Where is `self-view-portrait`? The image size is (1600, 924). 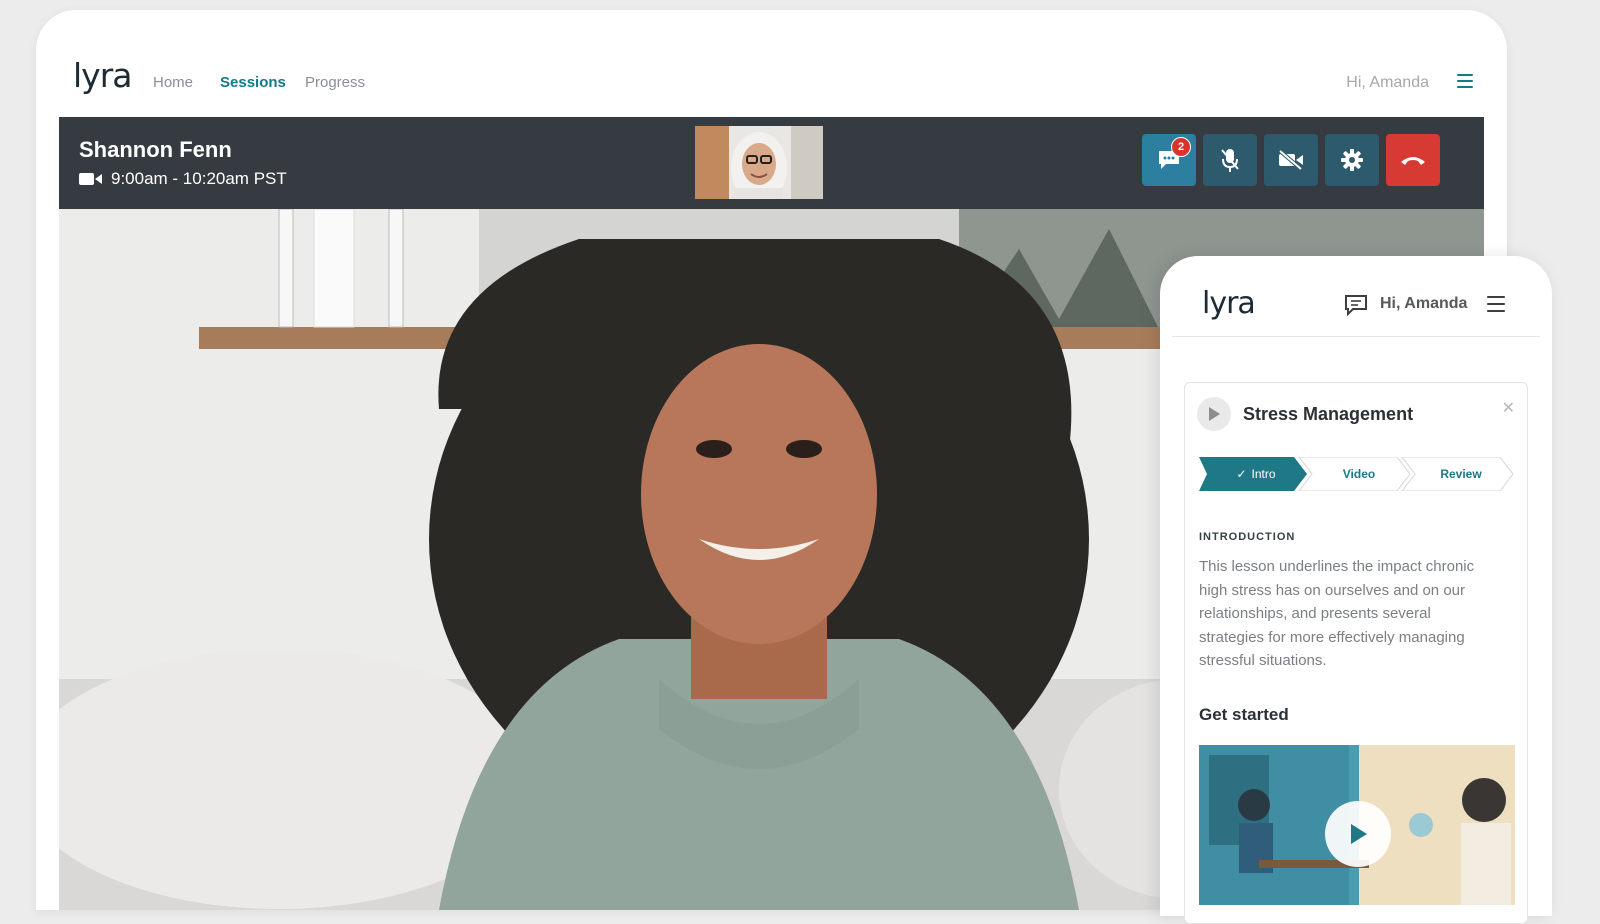 self-view-portrait is located at coordinates (759, 162).